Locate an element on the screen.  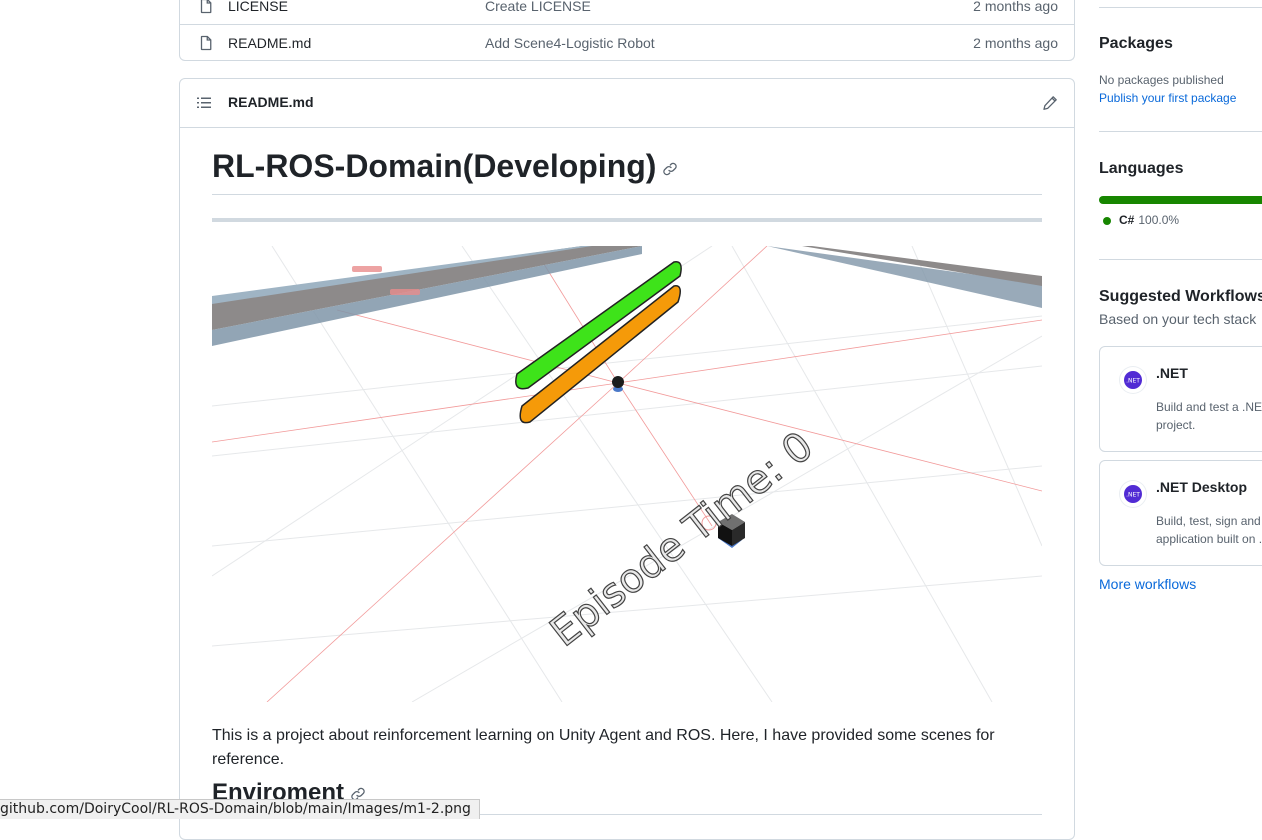
language-color-dot is located at coordinates (1107, 220).